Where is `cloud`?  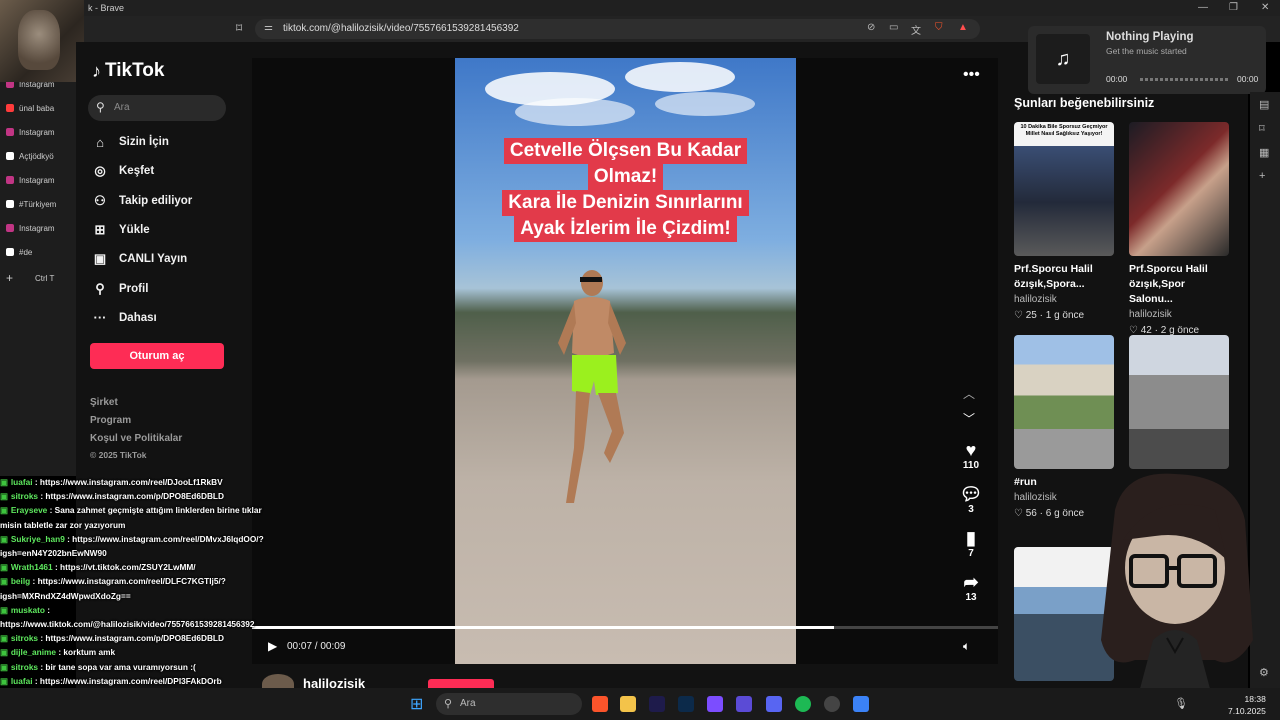 cloud is located at coordinates (705, 104).